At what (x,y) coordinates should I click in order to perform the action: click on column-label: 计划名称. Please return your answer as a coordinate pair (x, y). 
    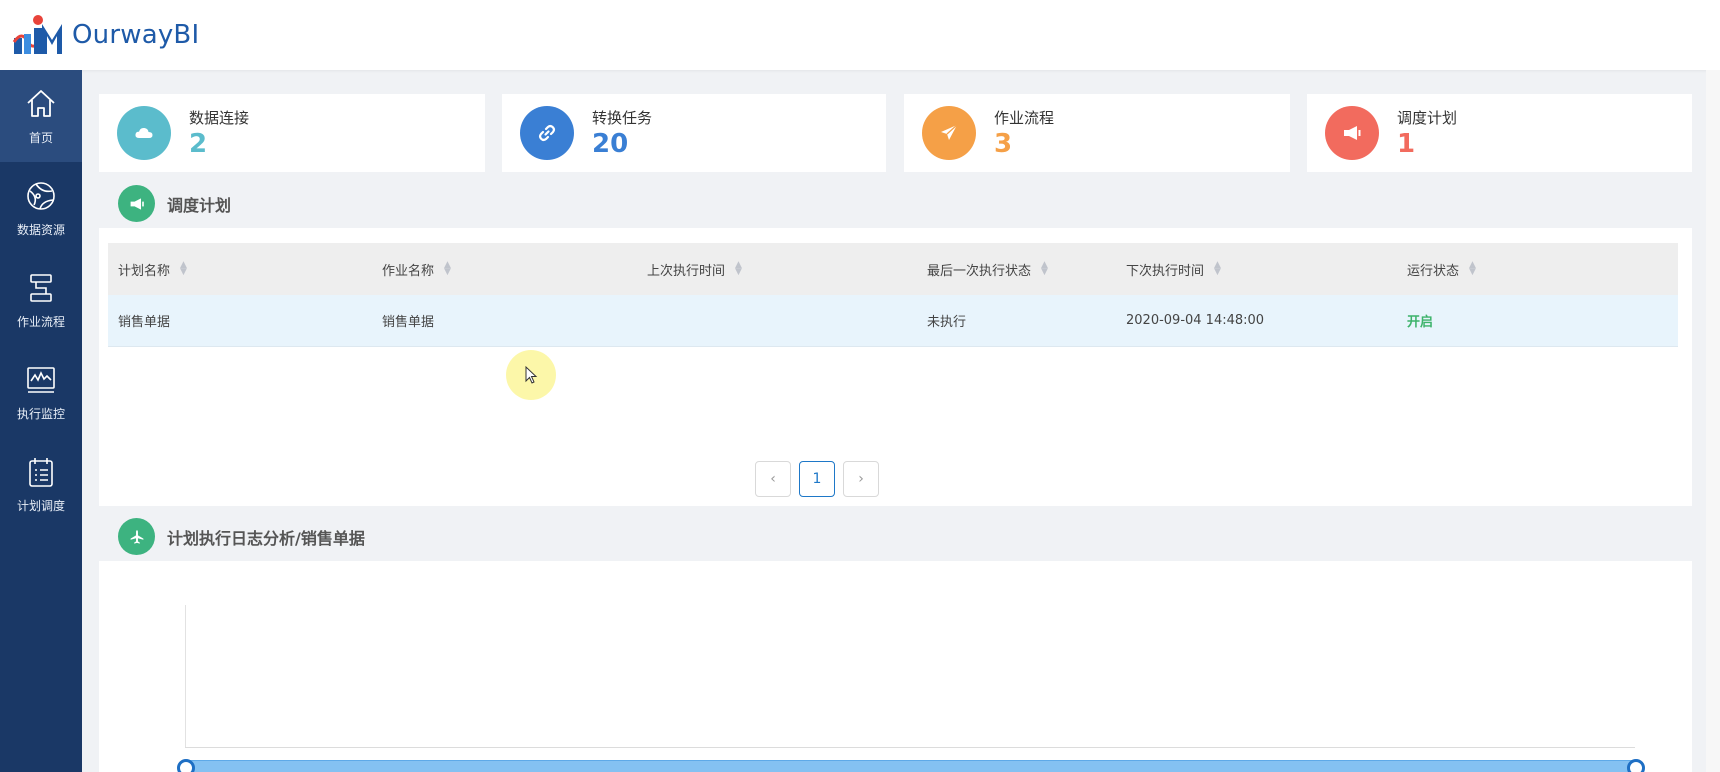
    Looking at the image, I should click on (144, 271).